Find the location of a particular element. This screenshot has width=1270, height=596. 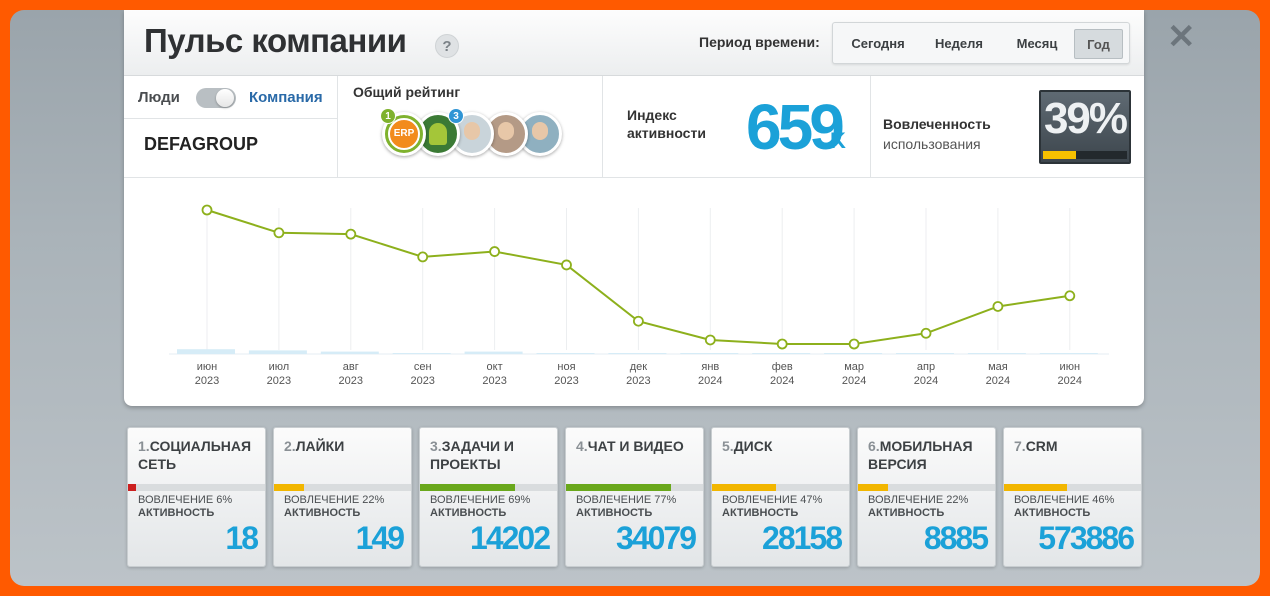

engagement-bar is located at coordinates (1085, 155).